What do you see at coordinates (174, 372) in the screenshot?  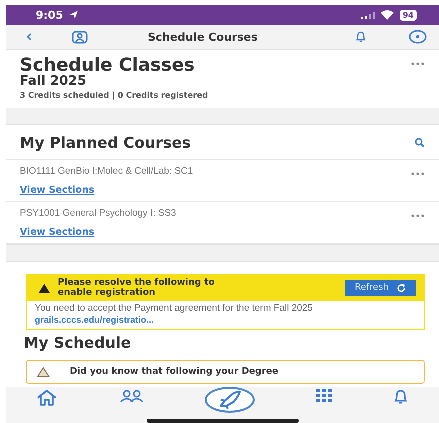 I see `tip-text: Did you know that following your Degree` at bounding box center [174, 372].